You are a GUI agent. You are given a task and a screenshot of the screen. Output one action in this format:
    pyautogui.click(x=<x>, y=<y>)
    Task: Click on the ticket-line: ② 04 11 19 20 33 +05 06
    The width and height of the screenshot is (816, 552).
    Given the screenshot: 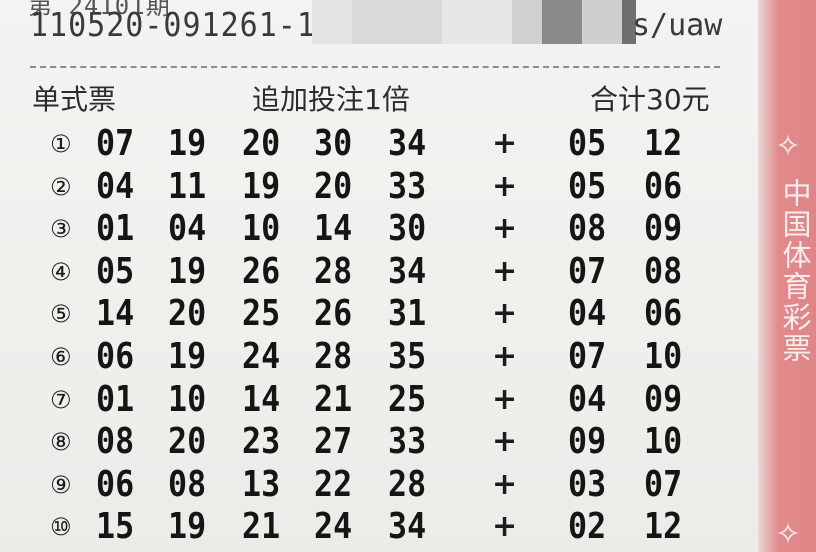 What is the action you would take?
    pyautogui.click(x=380, y=187)
    